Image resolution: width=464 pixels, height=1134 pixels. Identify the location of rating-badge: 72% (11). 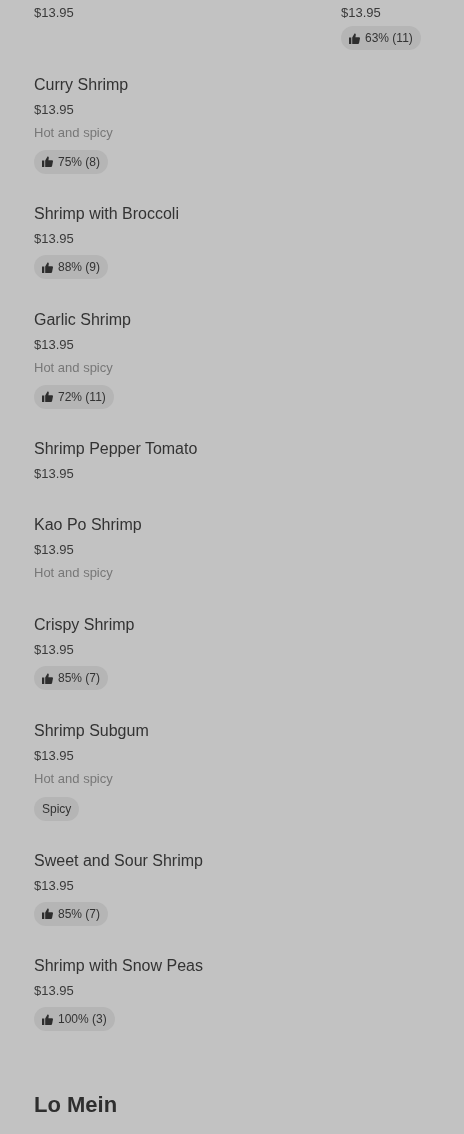
(74, 396).